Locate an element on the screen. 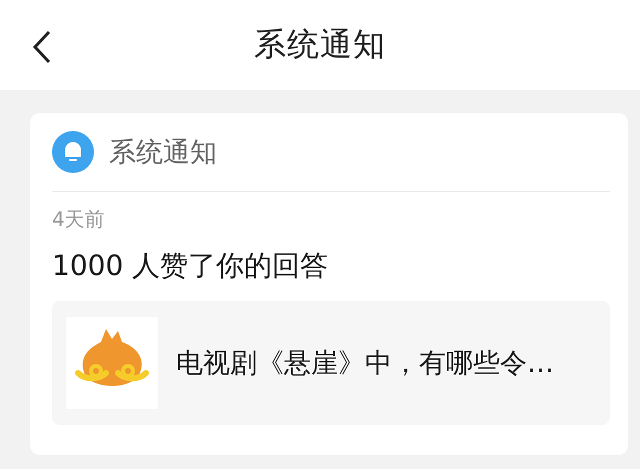 Image resolution: width=640 pixels, height=469 pixels. bell-icon is located at coordinates (73, 152).